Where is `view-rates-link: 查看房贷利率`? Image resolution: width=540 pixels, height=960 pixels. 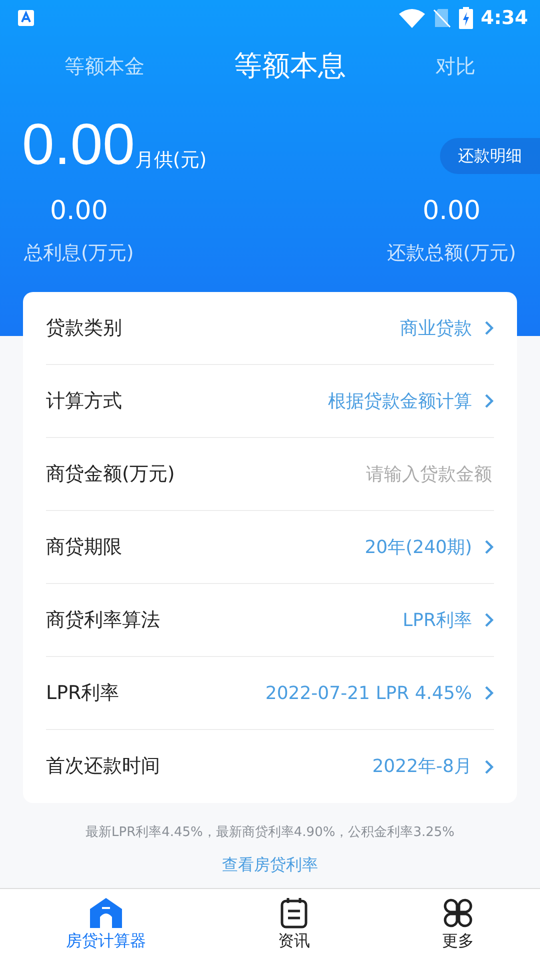 view-rates-link: 查看房贷利率 is located at coordinates (270, 864).